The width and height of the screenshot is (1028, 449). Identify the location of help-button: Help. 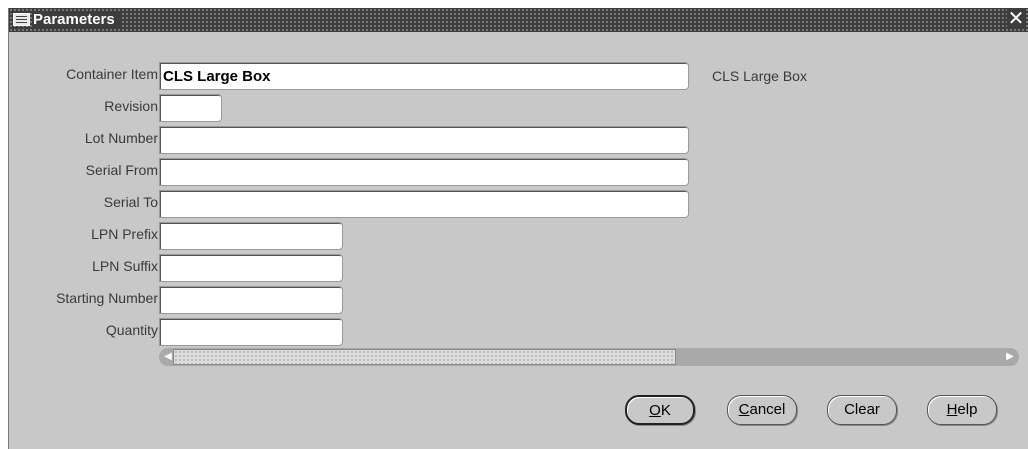
(962, 410).